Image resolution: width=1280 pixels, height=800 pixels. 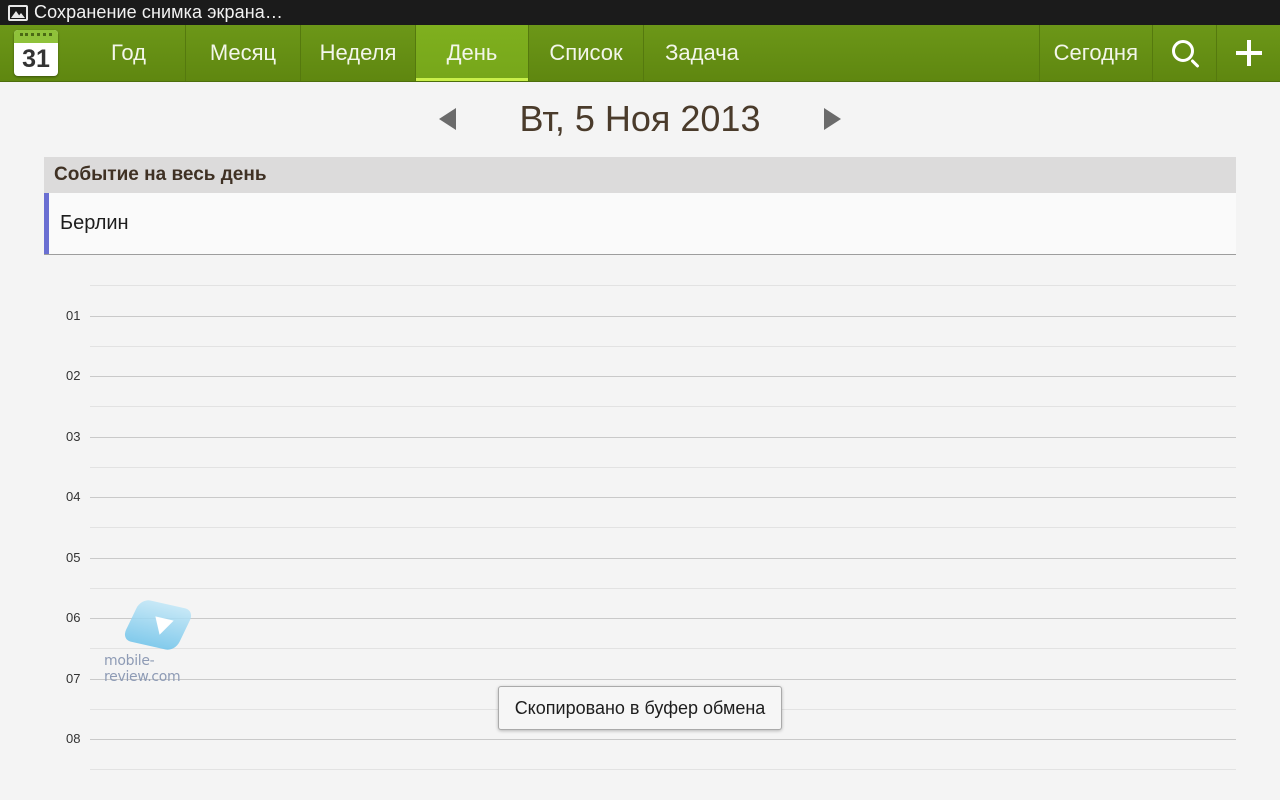 I want to click on toast-text: Скопировано в буфер обмена, so click(x=640, y=707).